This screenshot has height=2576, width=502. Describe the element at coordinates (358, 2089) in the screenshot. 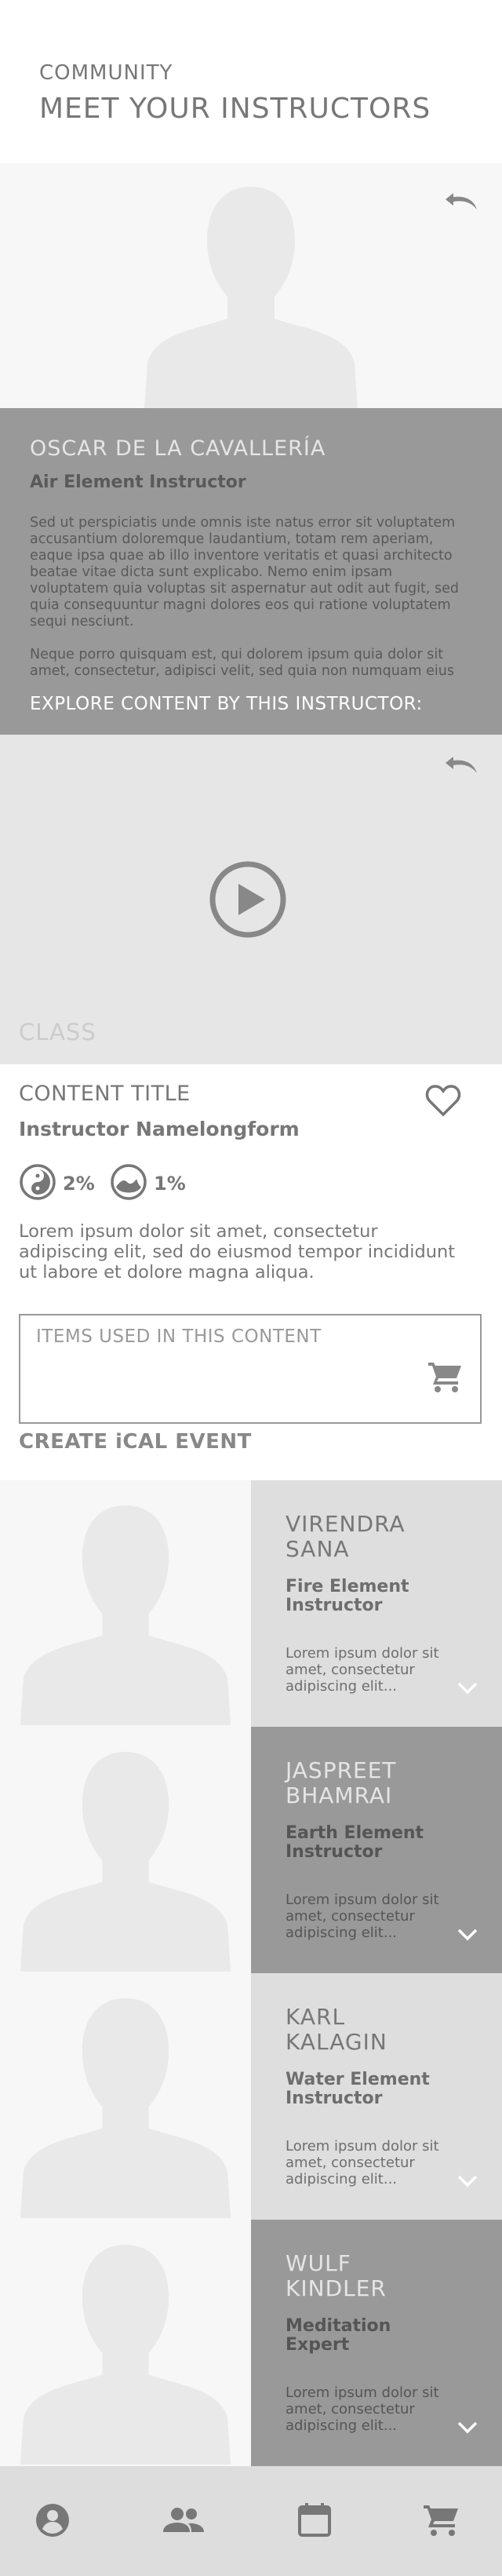

I see `instructor-role: Water Element Instructor` at that location.